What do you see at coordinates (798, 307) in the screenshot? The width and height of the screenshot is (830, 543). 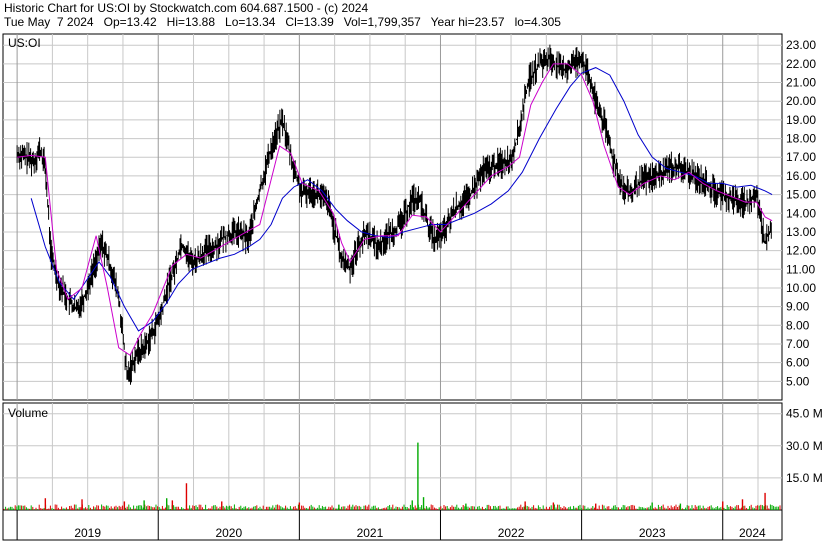 I see `price-tick-label: 9.00` at bounding box center [798, 307].